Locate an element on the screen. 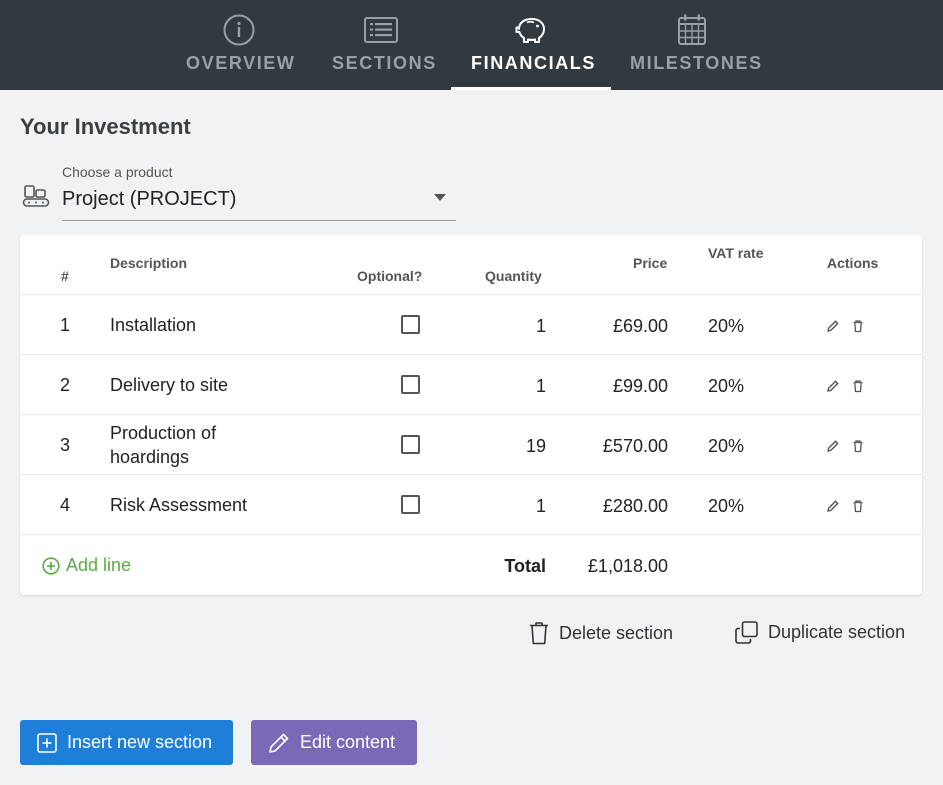 The height and width of the screenshot is (785, 943). column-header-price: Price is located at coordinates (650, 263).